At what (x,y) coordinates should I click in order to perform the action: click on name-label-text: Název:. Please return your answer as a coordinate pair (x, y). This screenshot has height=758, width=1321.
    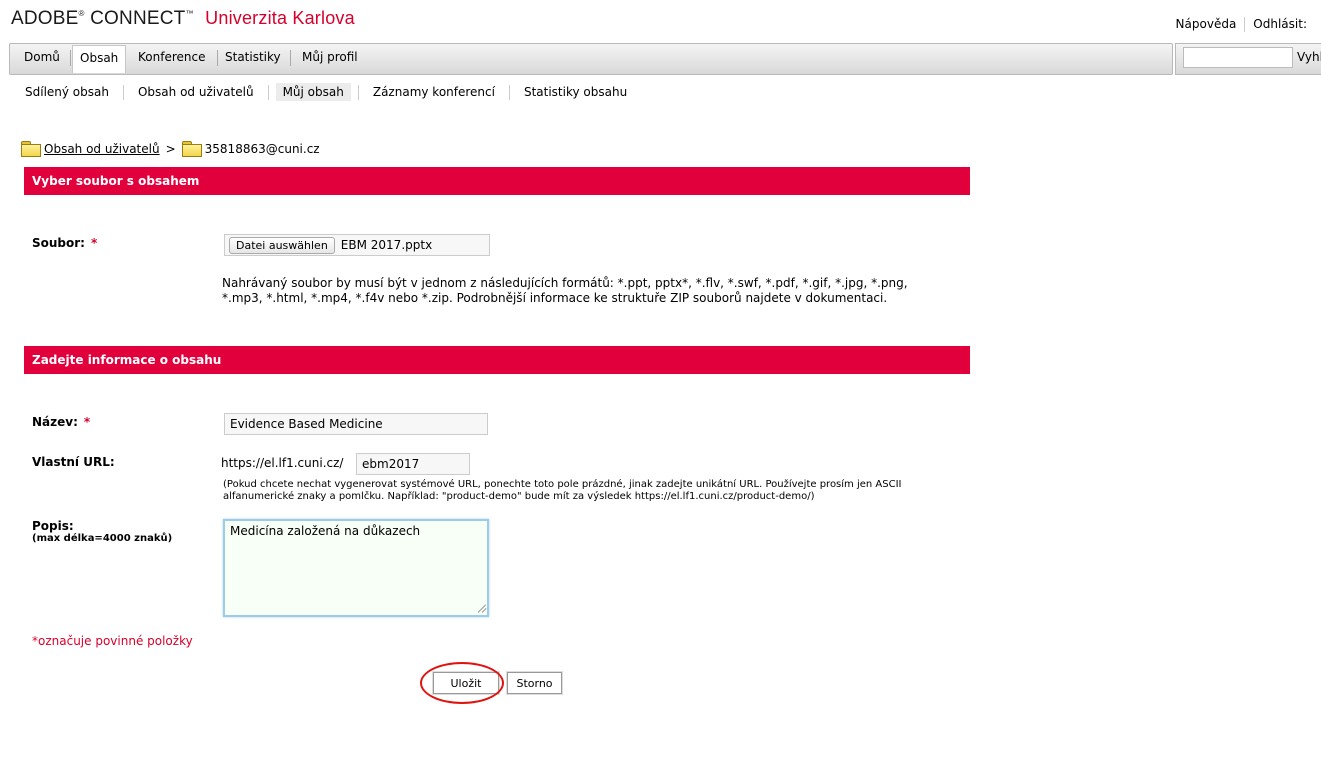
    Looking at the image, I should click on (55, 422).